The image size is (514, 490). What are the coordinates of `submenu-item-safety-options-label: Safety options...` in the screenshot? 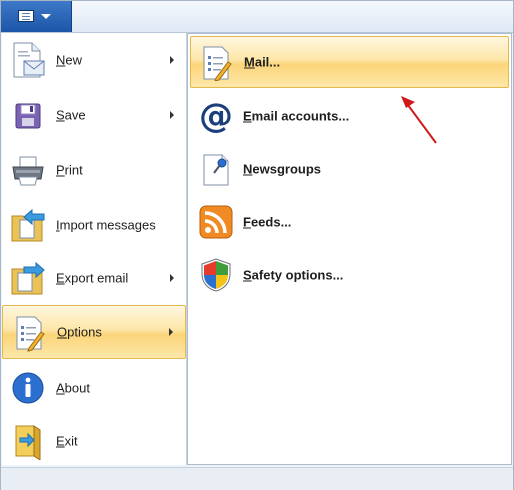 It's located at (293, 275).